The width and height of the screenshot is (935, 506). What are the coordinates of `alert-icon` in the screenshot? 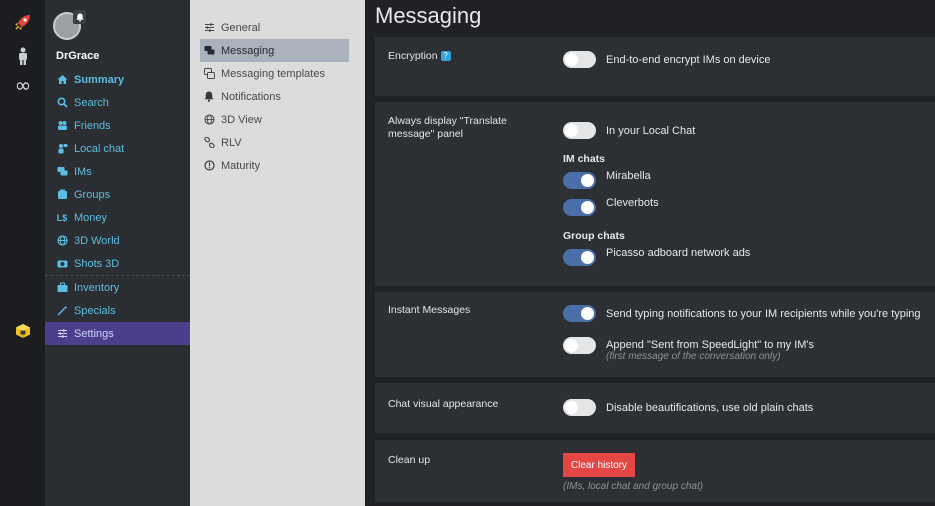 It's located at (209, 166).